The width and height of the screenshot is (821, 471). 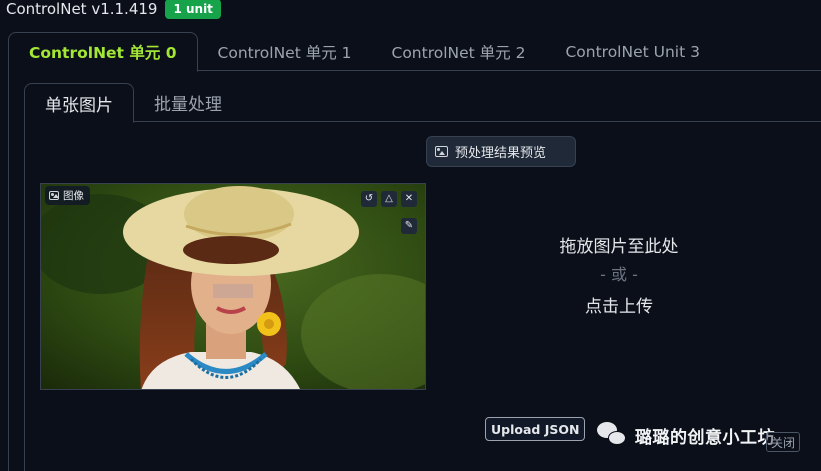 What do you see at coordinates (73, 196) in the screenshot?
I see `image-label: 图像` at bounding box center [73, 196].